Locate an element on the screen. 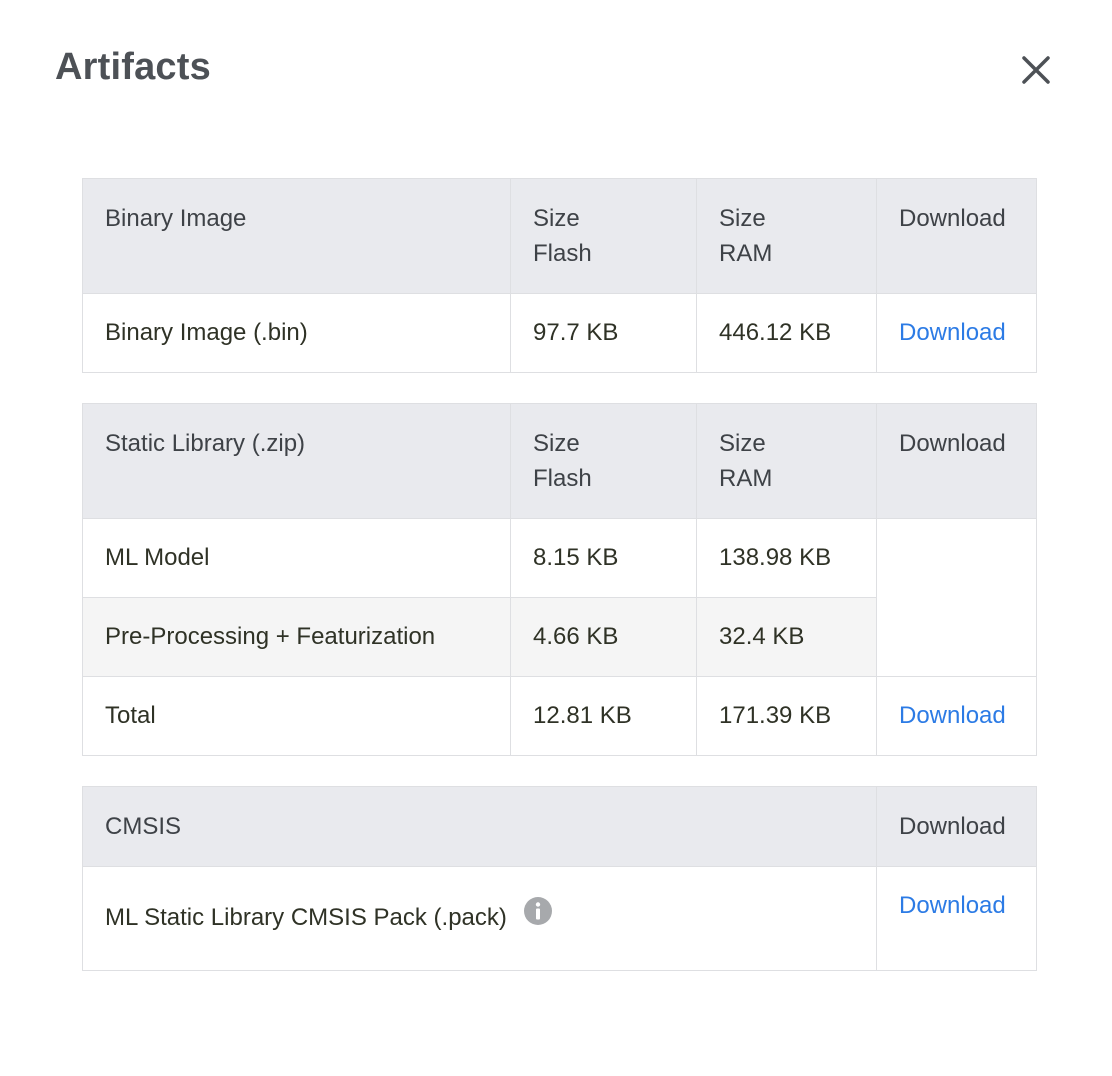 The height and width of the screenshot is (1076, 1112). download-cmsis-pack-link: Download is located at coordinates (952, 905).